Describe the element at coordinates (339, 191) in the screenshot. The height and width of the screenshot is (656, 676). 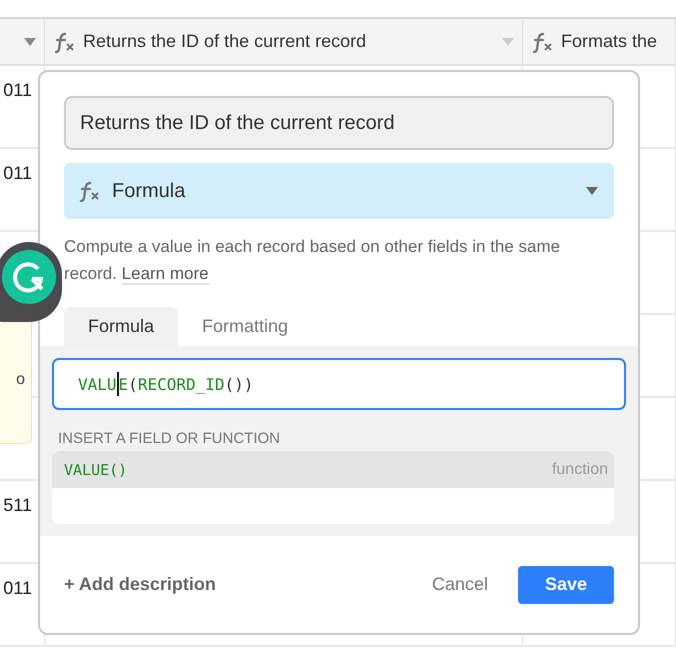
I see `field-type-select: Formula` at that location.